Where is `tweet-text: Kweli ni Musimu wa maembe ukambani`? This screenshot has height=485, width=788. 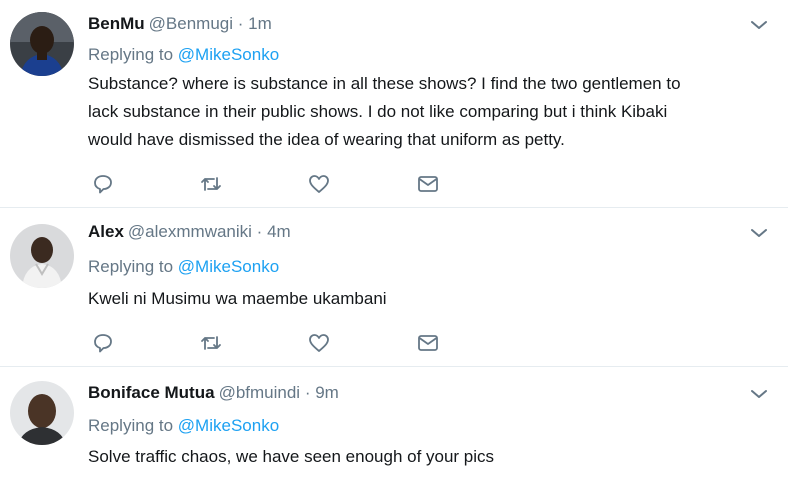
tweet-text: Kweli ni Musimu wa maembe ukambani is located at coordinates (428, 299).